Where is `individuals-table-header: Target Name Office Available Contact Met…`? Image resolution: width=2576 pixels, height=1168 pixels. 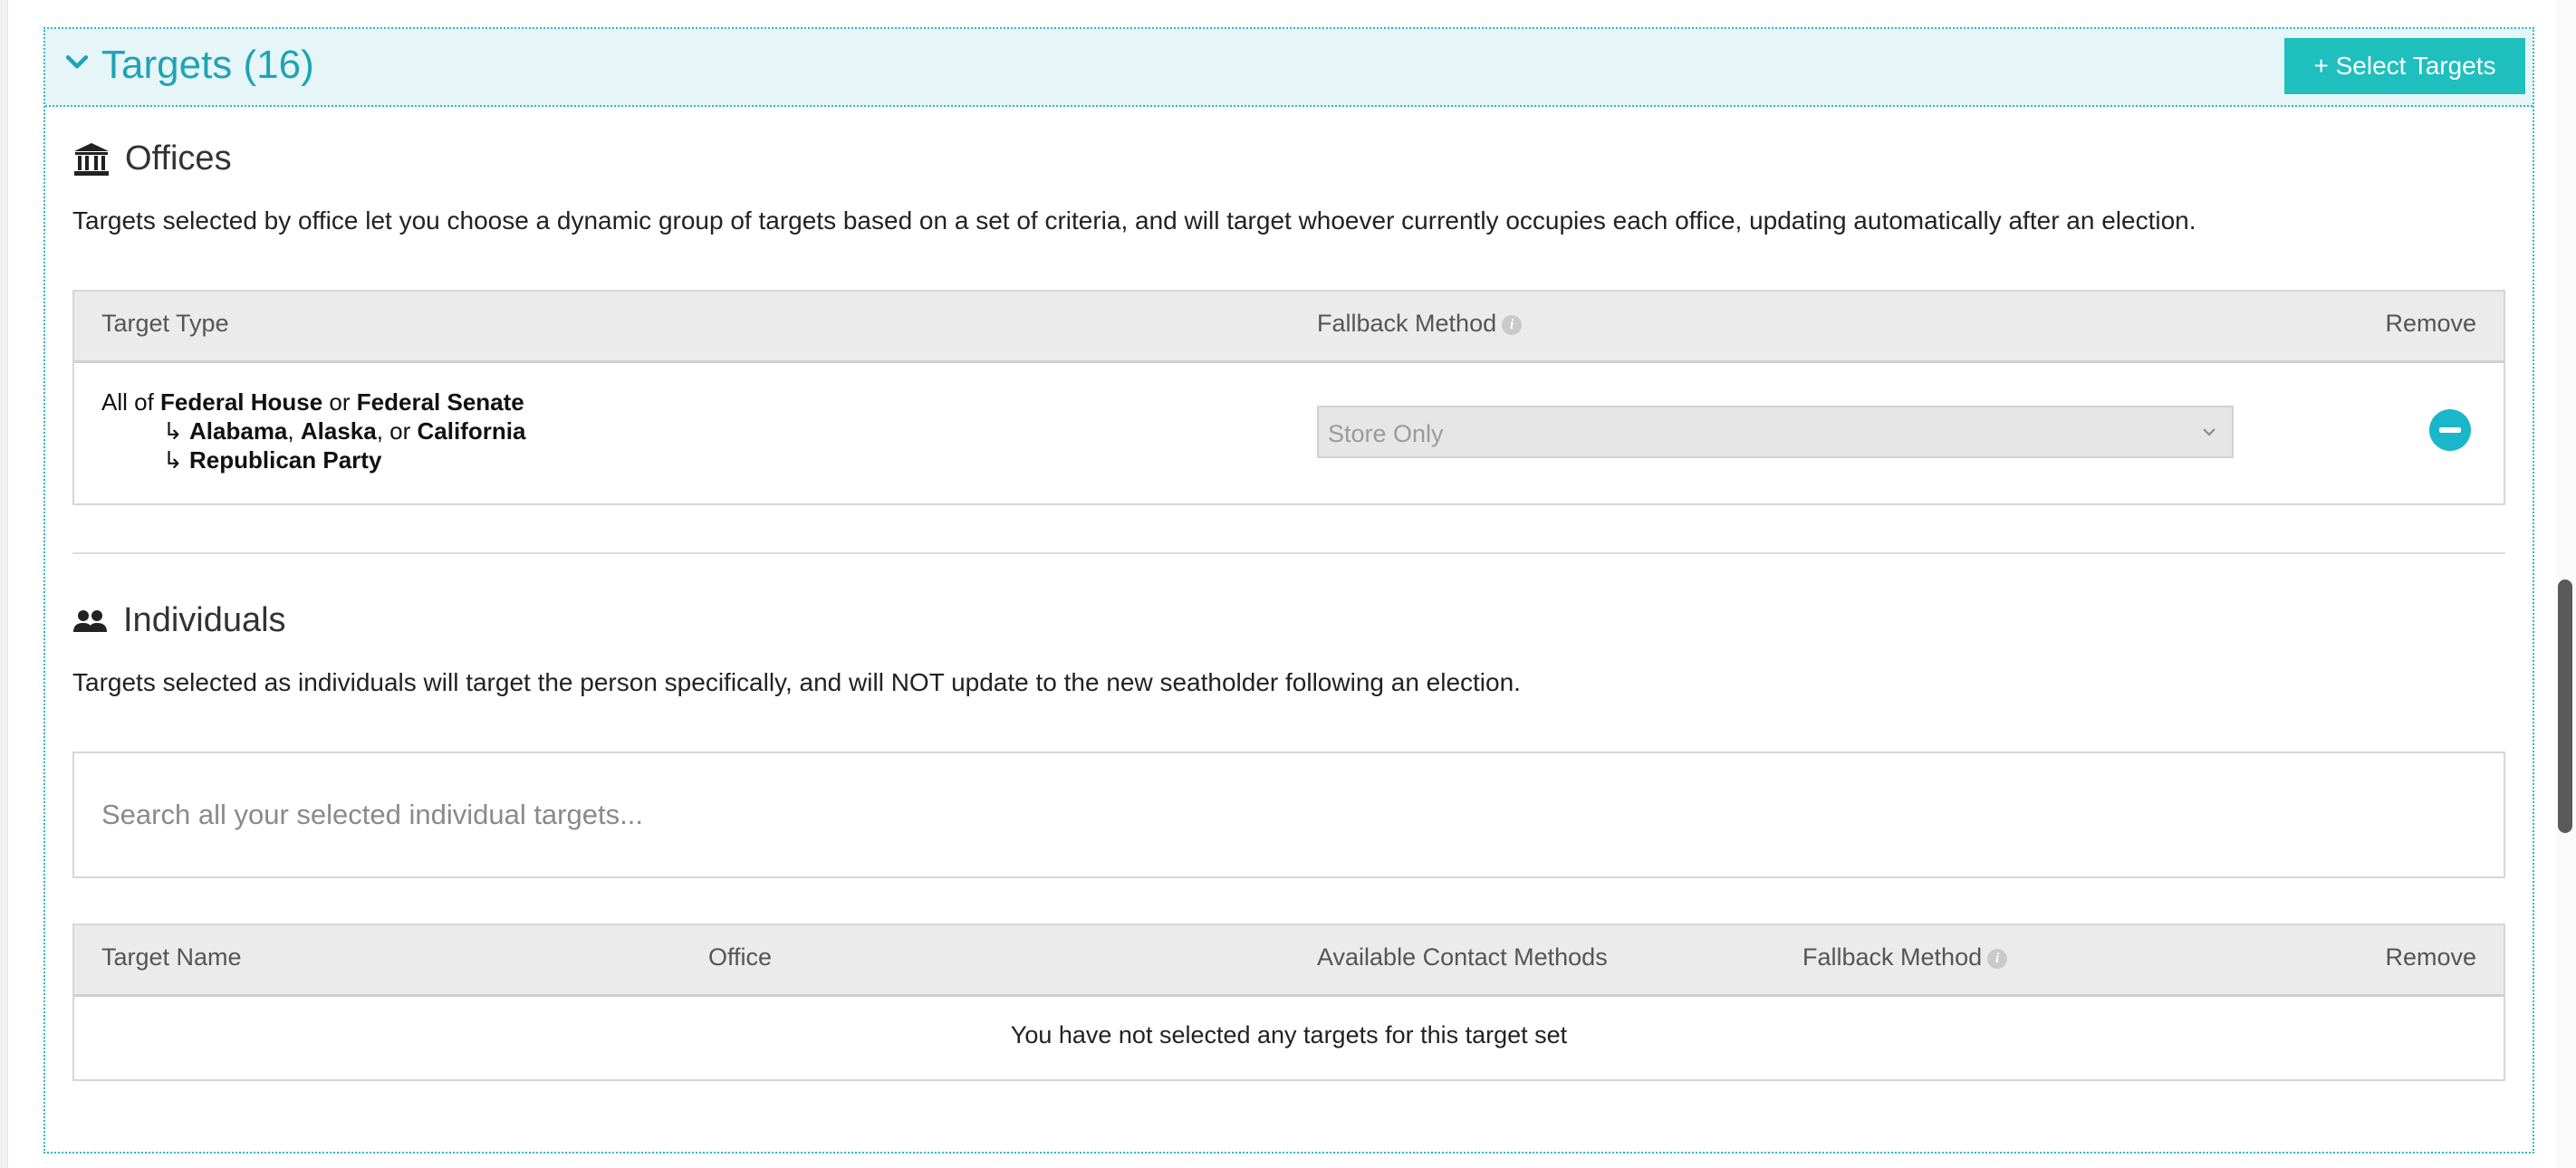 individuals-table-header: Target Name Office Available Contact Met… is located at coordinates (1289, 961).